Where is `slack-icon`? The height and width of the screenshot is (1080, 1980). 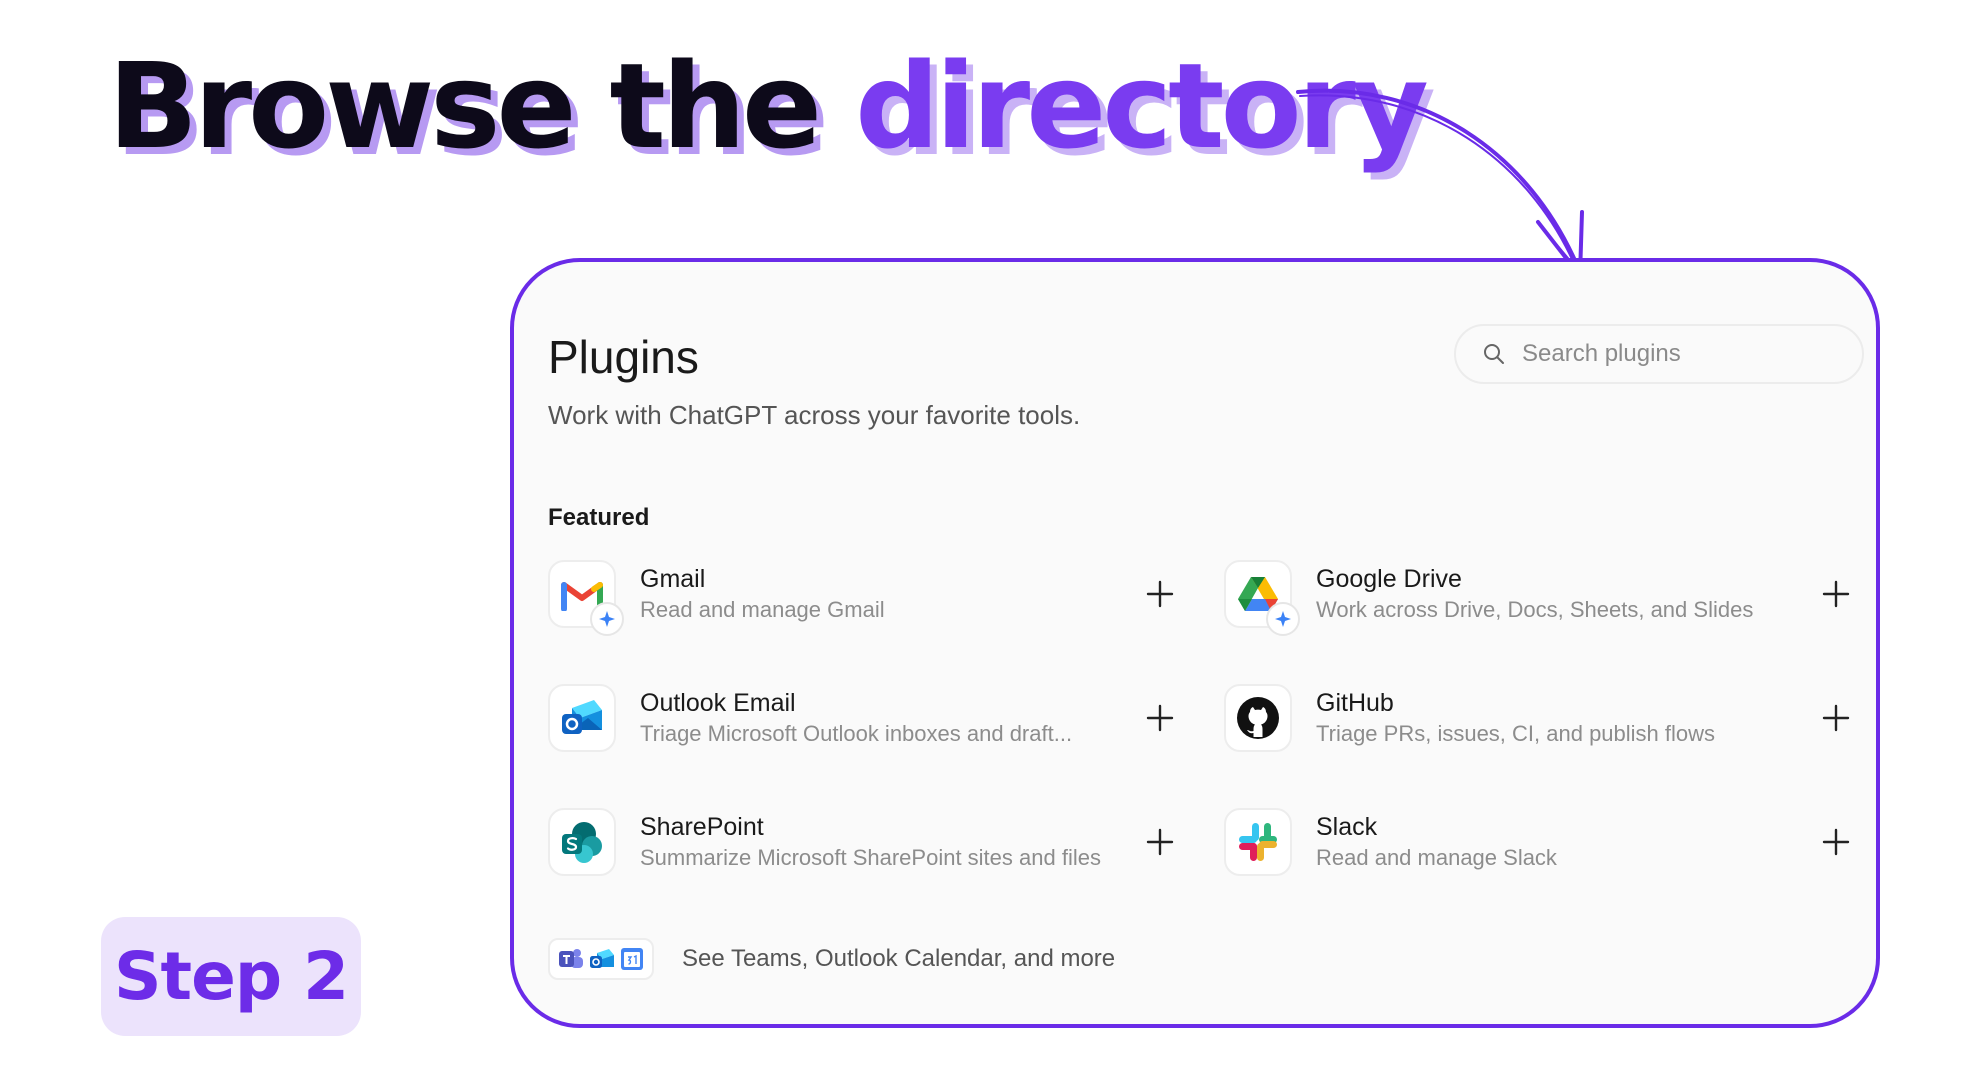 slack-icon is located at coordinates (1258, 842).